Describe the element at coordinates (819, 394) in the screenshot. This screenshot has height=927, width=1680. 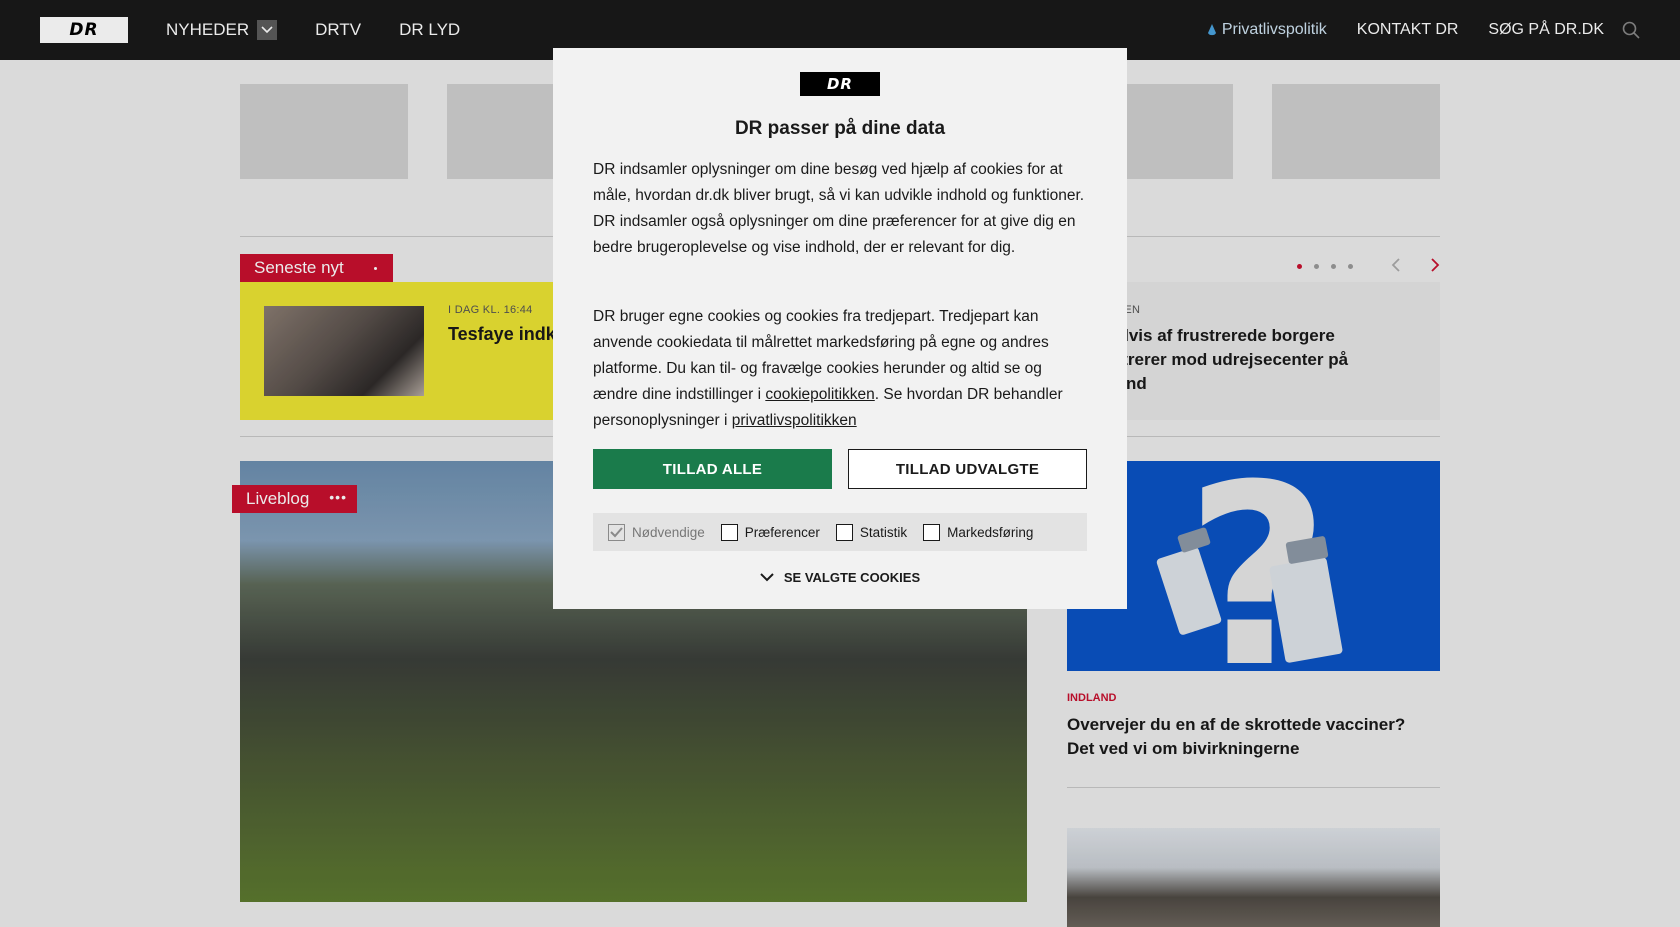
I see `cookie-policy-link: cookiepolitikken` at that location.